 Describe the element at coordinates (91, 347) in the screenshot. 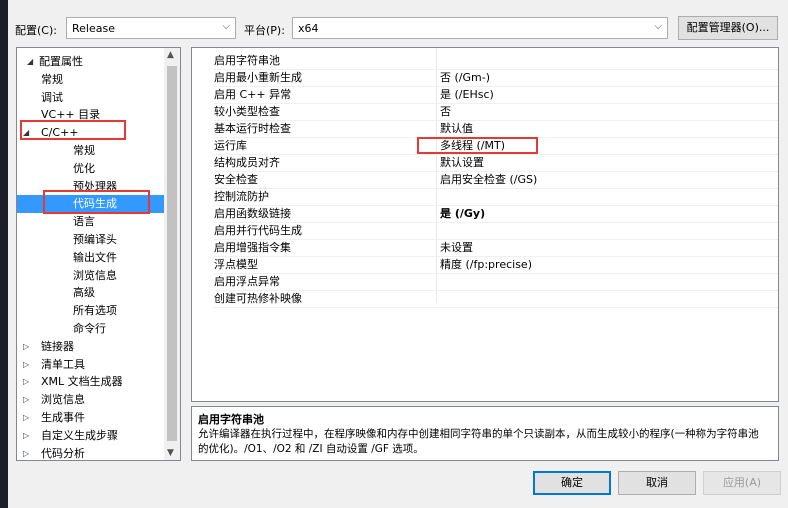

I see `tree-item: ▷ 链接器` at that location.